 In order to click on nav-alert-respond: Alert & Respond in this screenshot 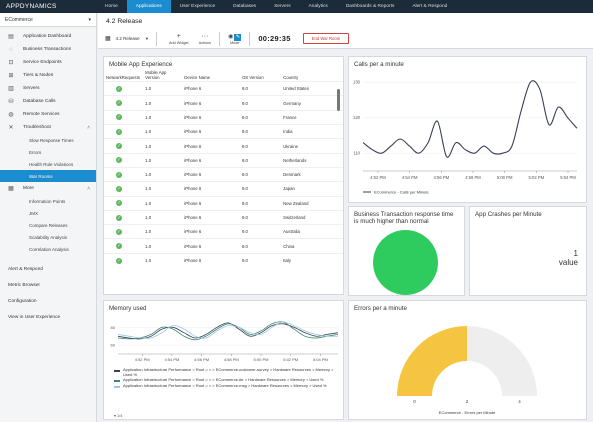, I will do `click(429, 6)`.